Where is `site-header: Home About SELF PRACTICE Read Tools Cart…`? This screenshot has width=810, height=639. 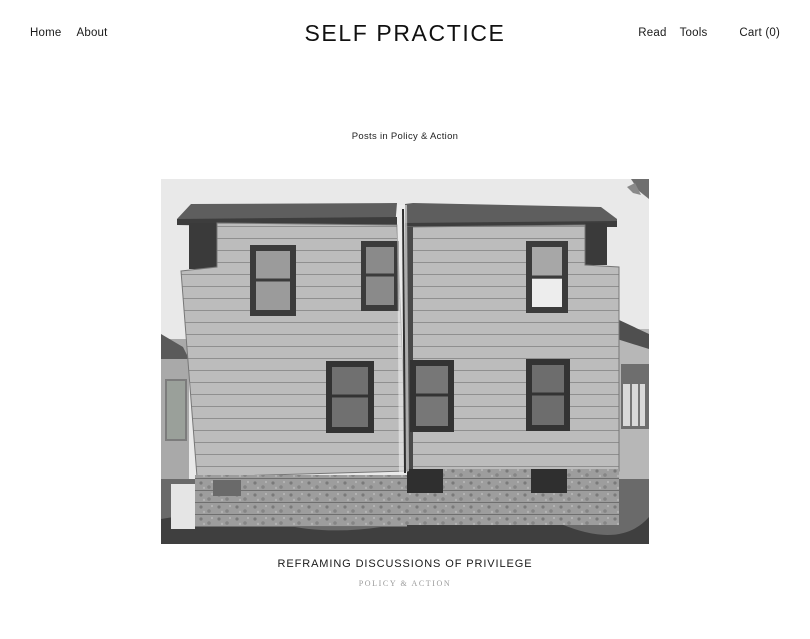
site-header: Home About SELF PRACTICE Read Tools Cart… is located at coordinates (405, 35).